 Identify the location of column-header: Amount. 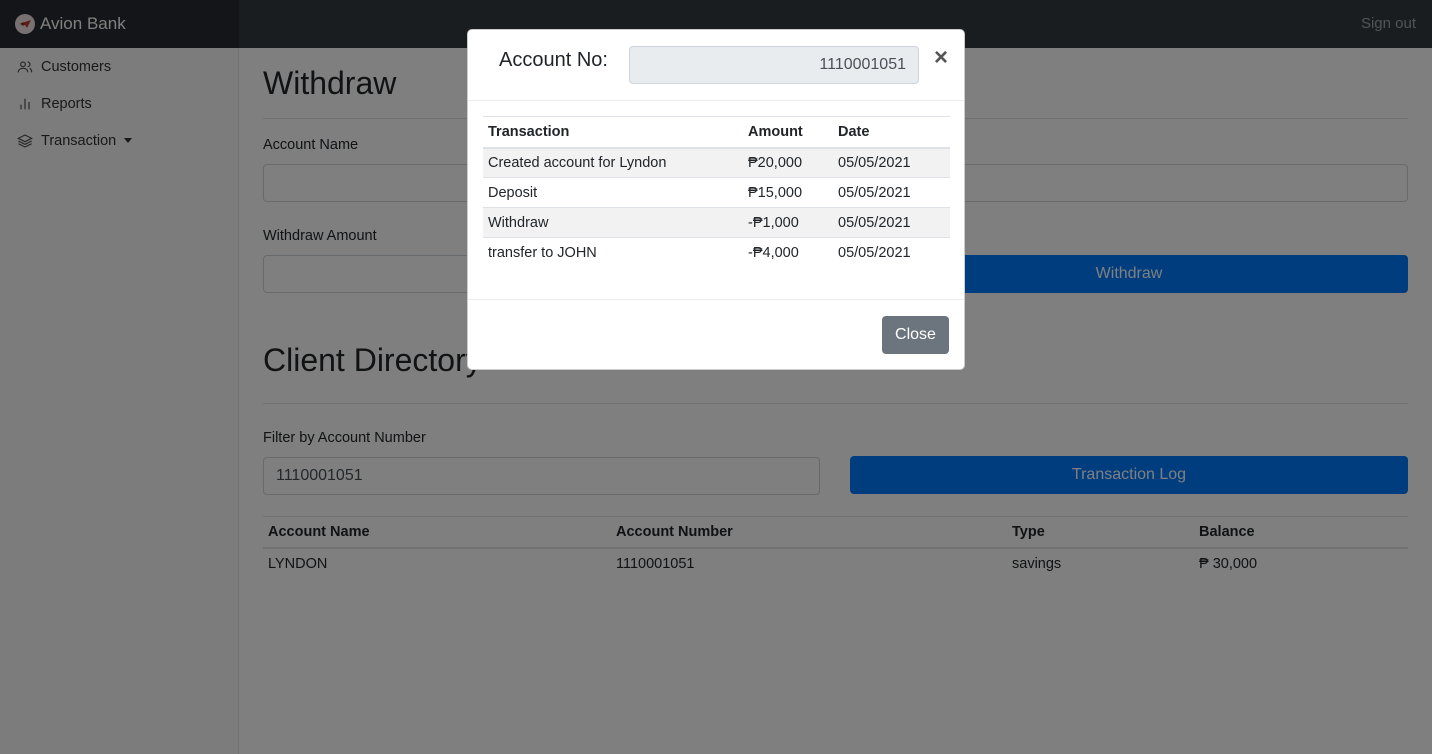
(788, 132).